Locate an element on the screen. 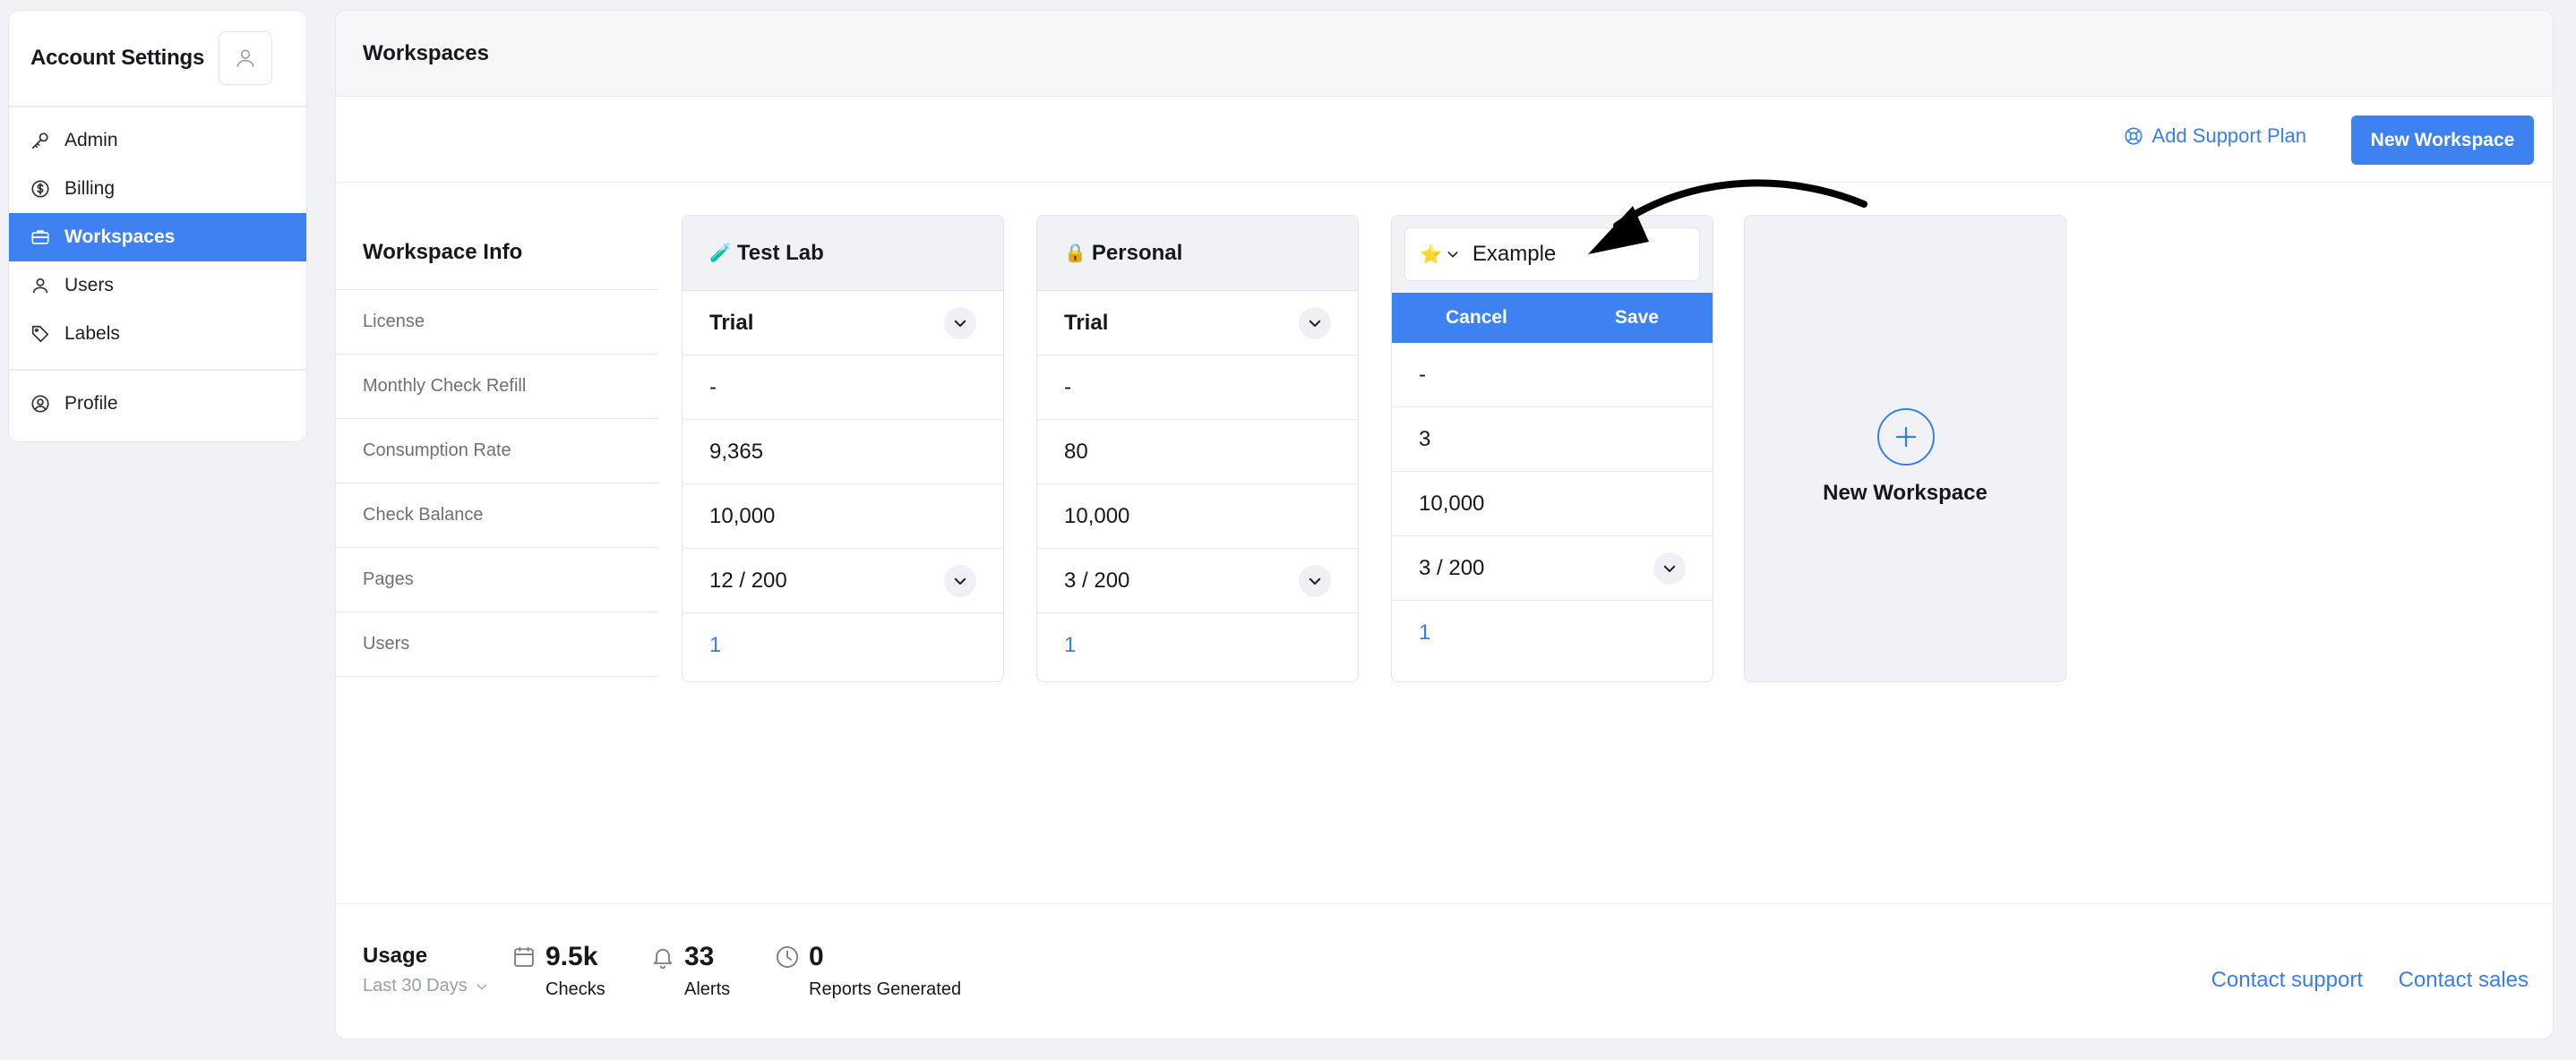 This screenshot has height=1060, width=2576. workspace-card-header: 🔒 Personal is located at coordinates (1197, 253).